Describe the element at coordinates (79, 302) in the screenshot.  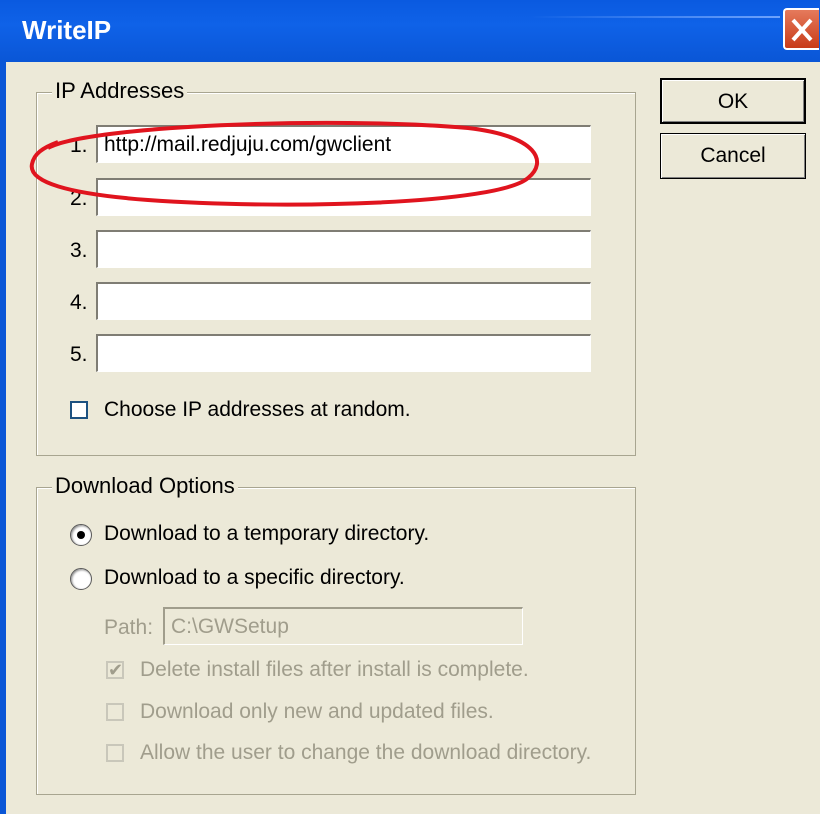
I see `ip-row-number: 4.` at that location.